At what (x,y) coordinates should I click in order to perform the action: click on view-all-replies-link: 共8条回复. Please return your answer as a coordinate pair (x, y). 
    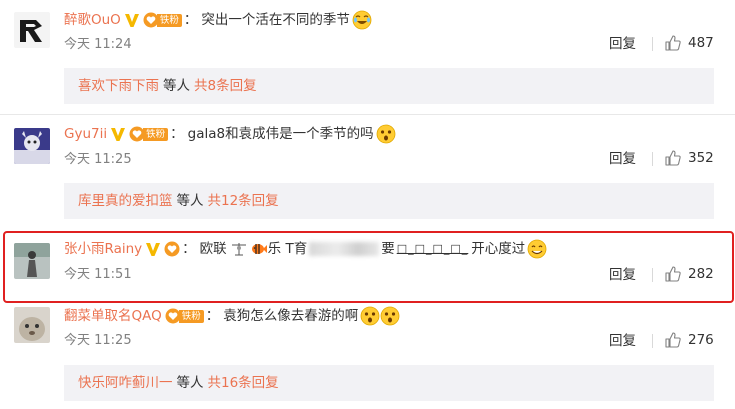
    Looking at the image, I should click on (225, 86).